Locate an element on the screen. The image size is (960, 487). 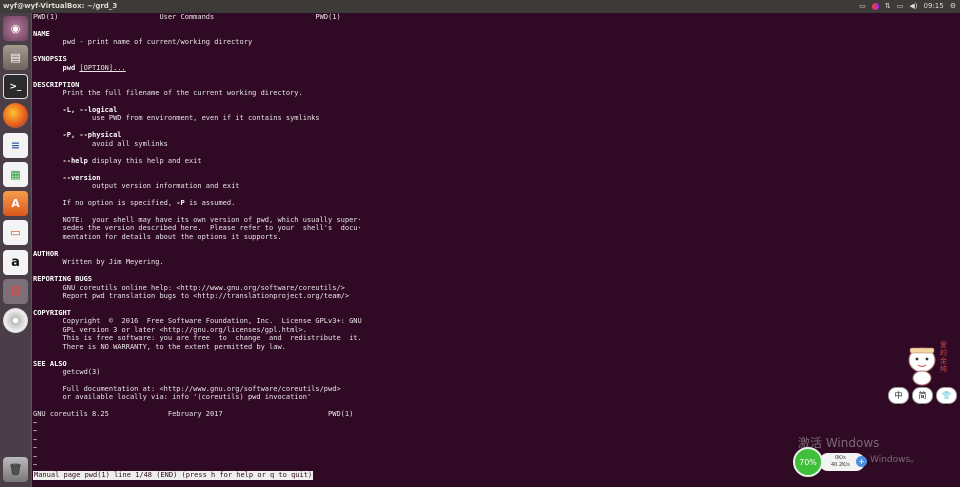
section-reporting-bugs: REPORTING BUGS is located at coordinates (63, 279).